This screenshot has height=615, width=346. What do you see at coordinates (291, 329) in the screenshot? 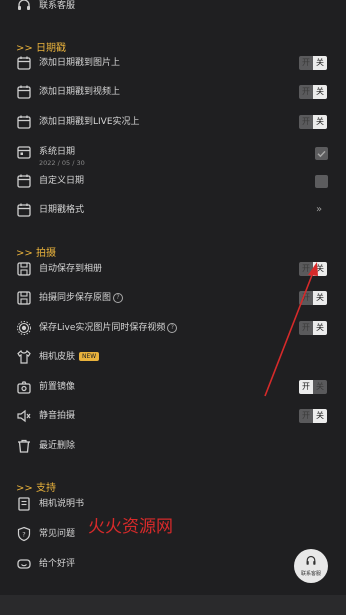
I see `annotation-arrow` at bounding box center [291, 329].